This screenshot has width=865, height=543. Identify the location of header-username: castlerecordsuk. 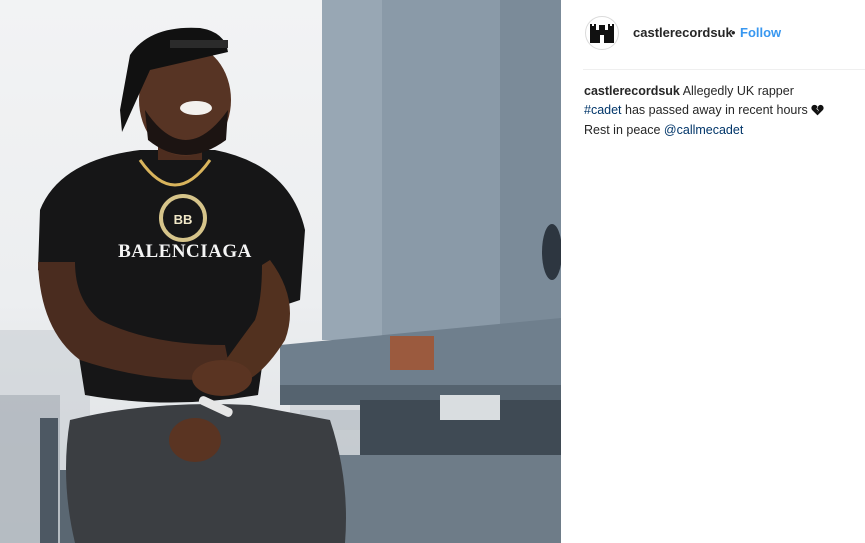
(683, 32).